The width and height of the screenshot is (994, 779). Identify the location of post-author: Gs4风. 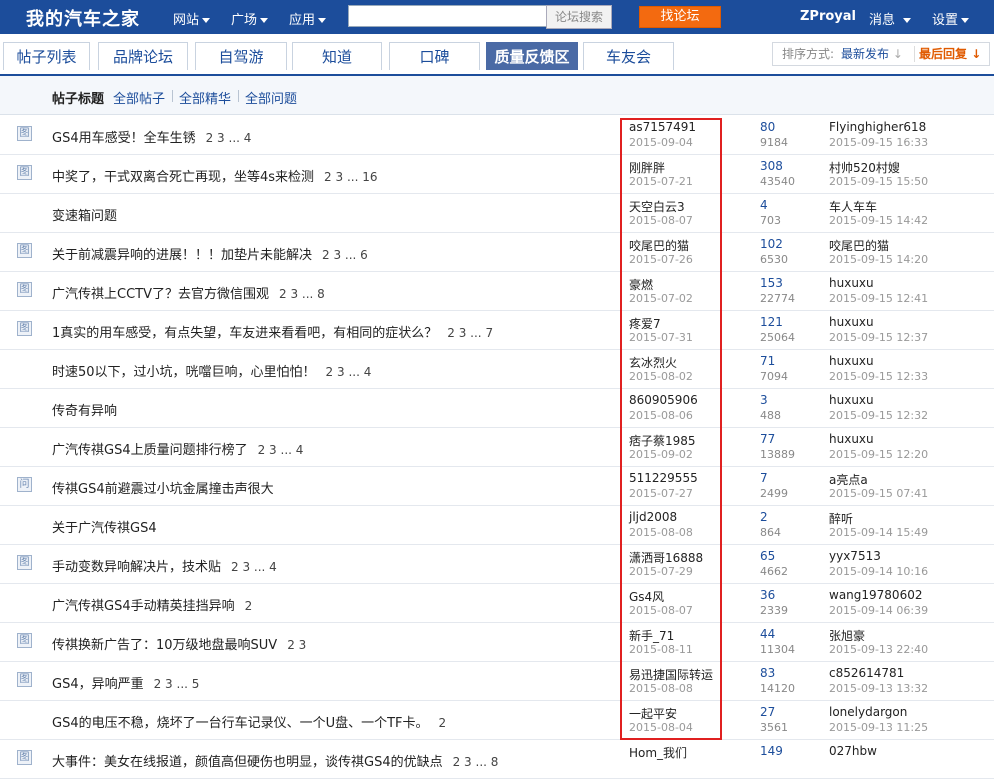
(646, 596).